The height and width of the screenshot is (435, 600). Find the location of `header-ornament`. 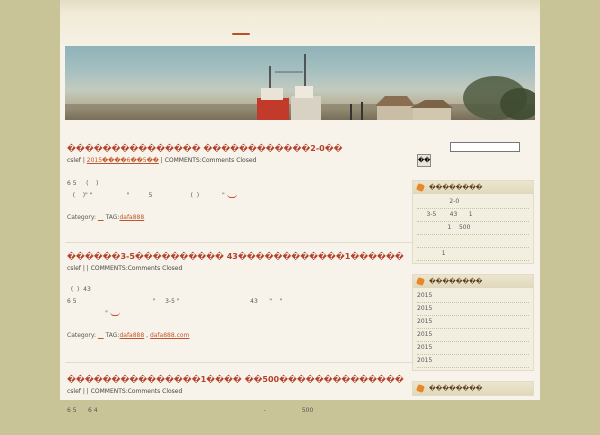

header-ornament is located at coordinates (241, 34).